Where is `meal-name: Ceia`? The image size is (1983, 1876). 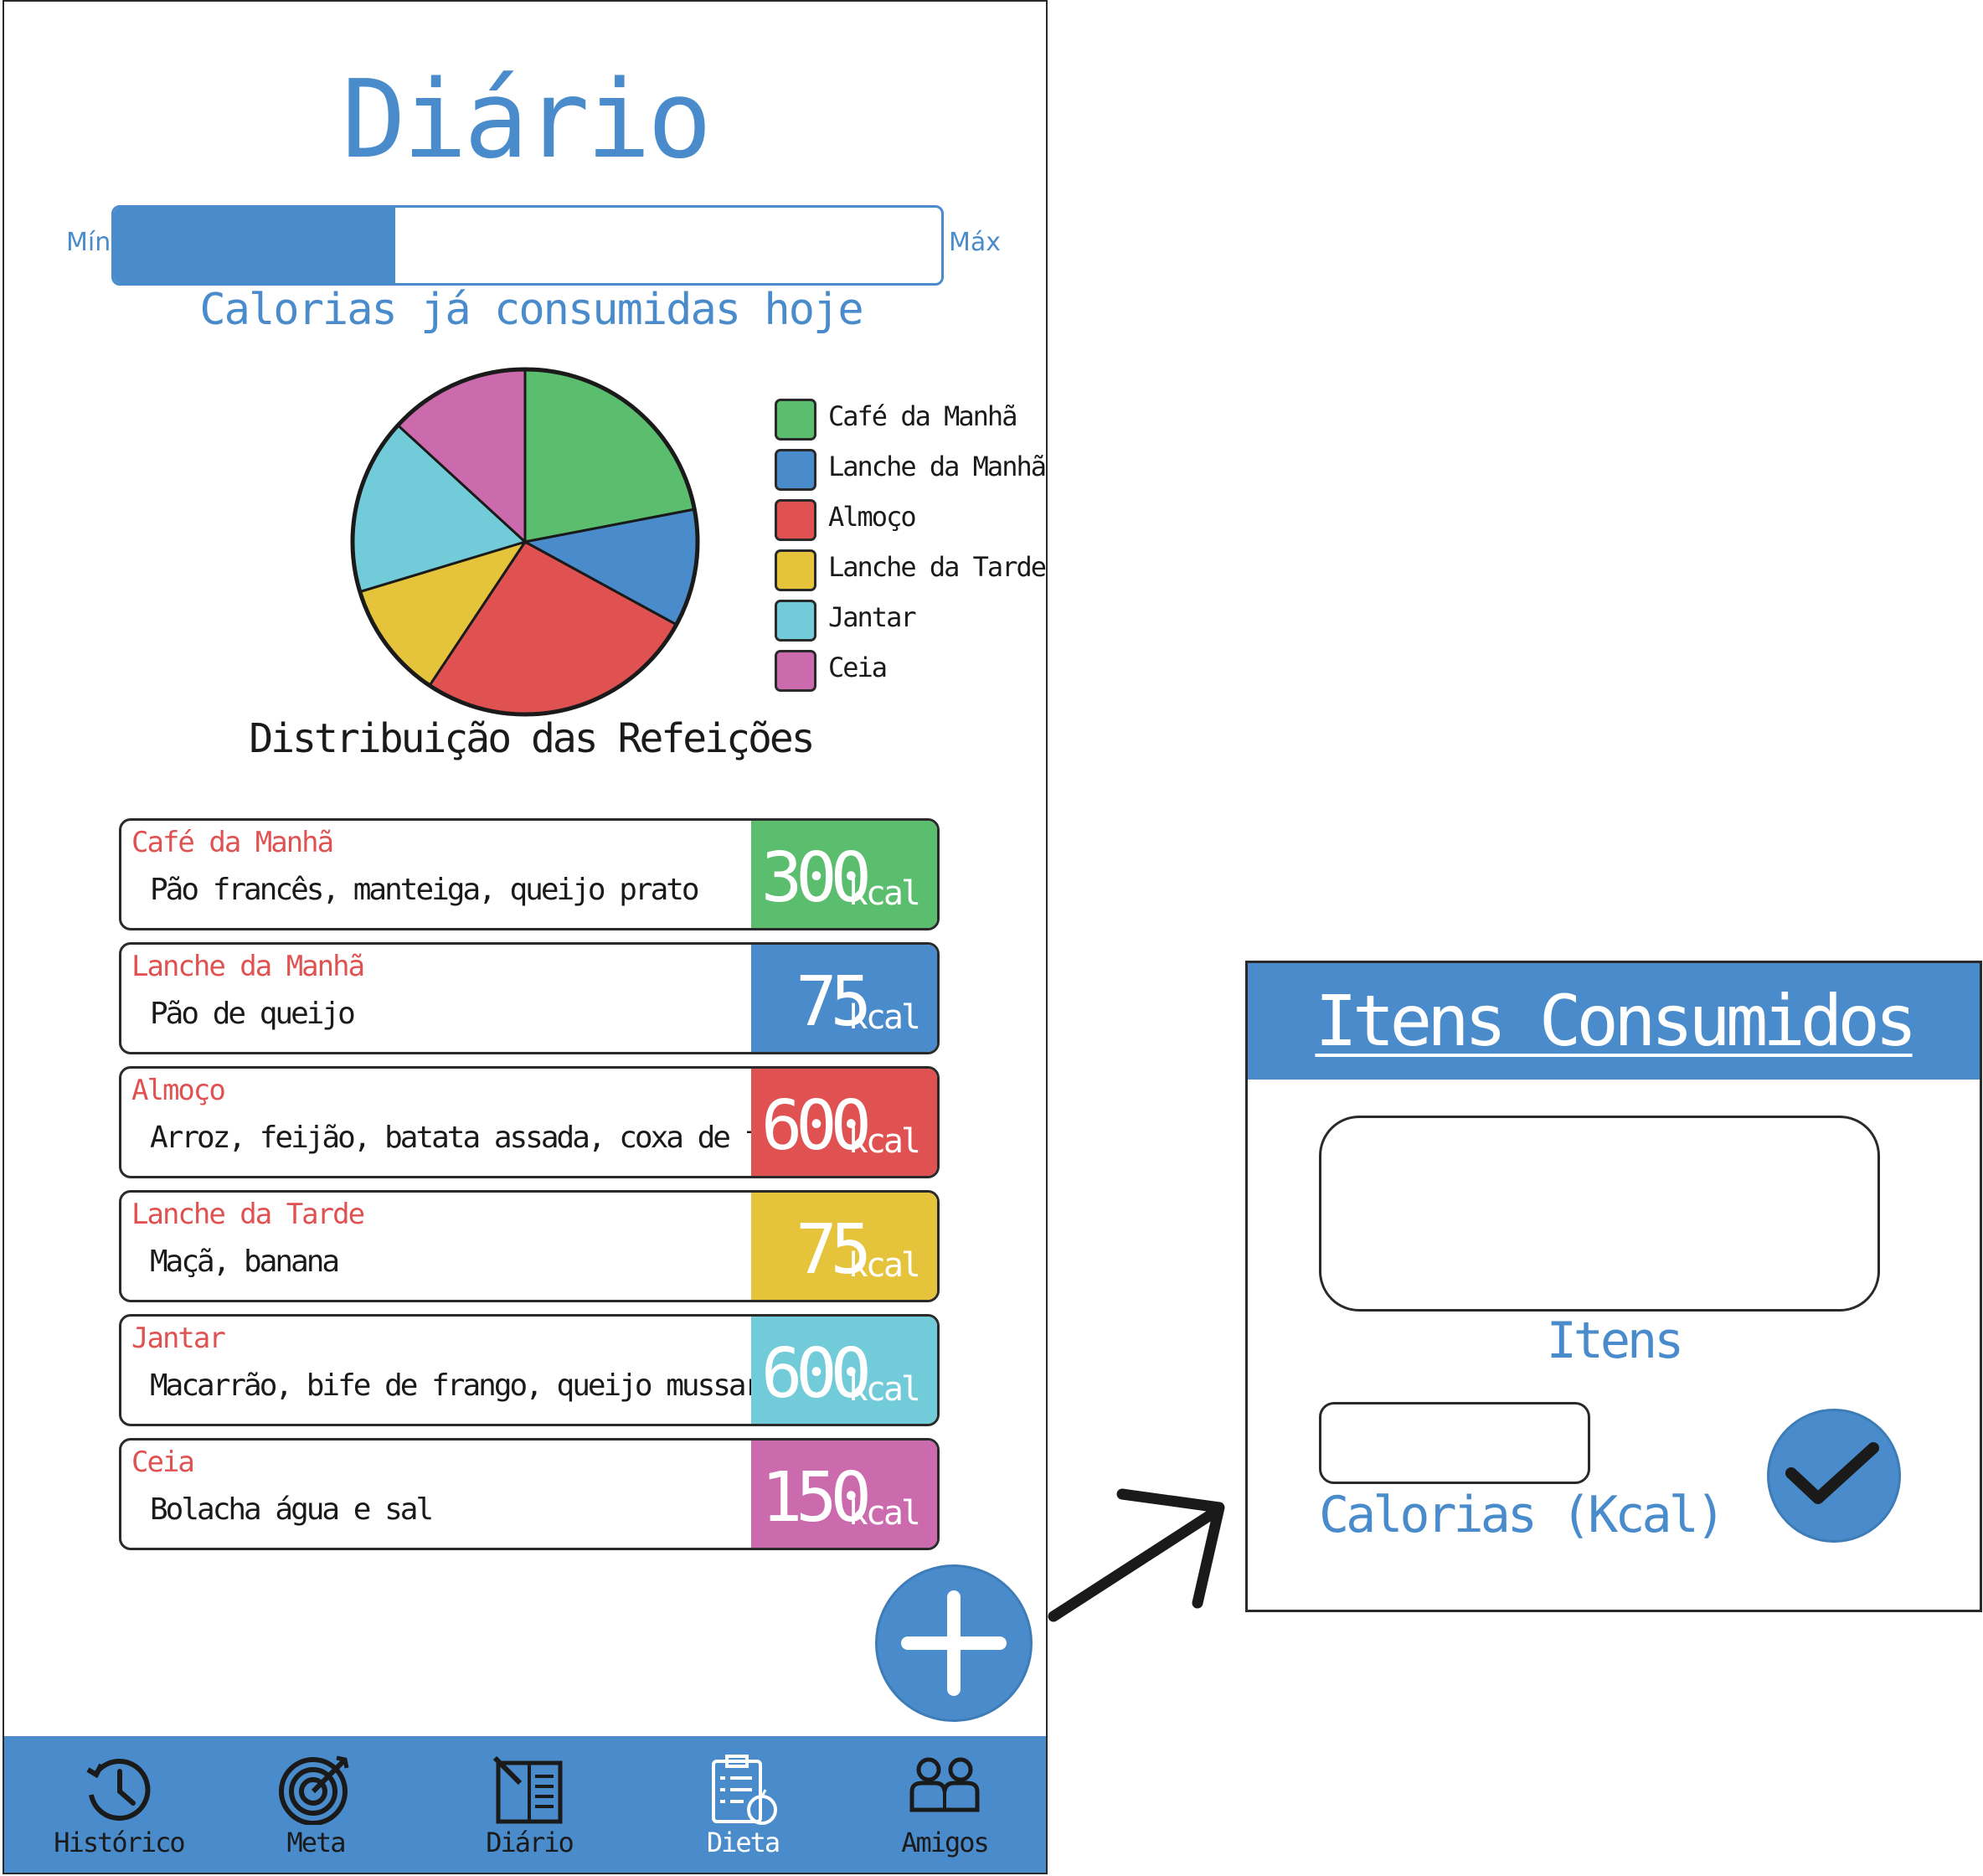
meal-name: Ceia is located at coordinates (163, 1462).